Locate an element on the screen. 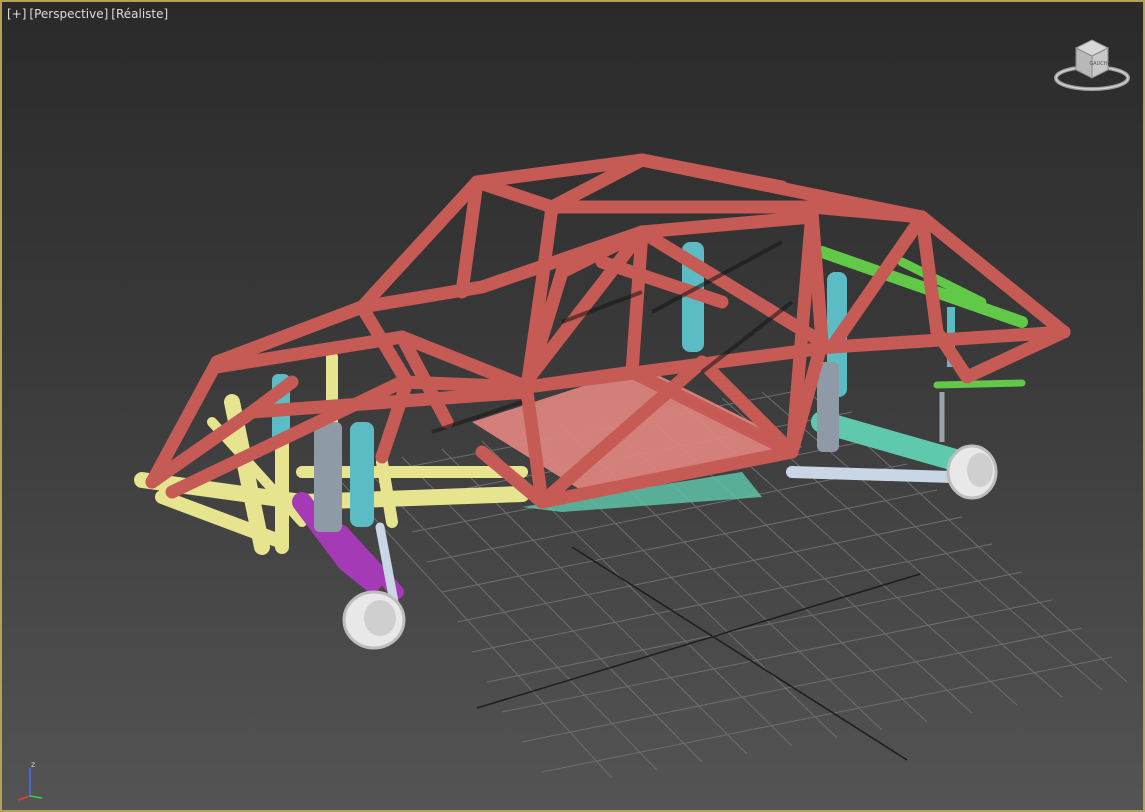 This screenshot has height=812, width=1145. viewcube-icon: GAUCHE is located at coordinates (1092, 66).